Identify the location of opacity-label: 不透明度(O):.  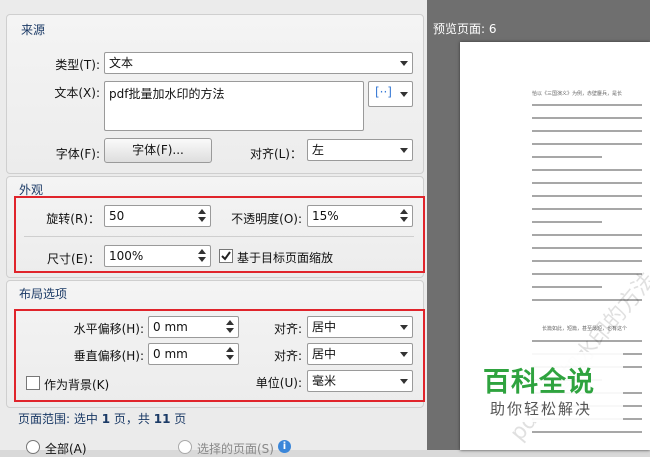
(266, 219).